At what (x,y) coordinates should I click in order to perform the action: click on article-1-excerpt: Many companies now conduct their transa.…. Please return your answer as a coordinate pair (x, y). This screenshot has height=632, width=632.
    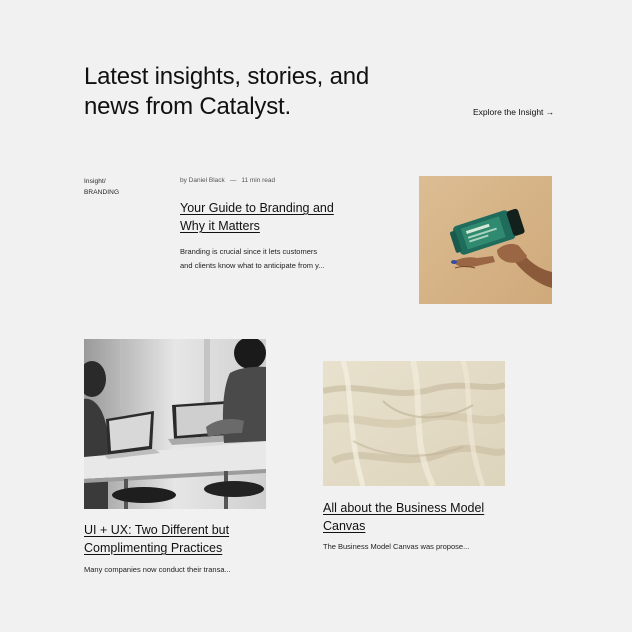
    Looking at the image, I should click on (157, 569).